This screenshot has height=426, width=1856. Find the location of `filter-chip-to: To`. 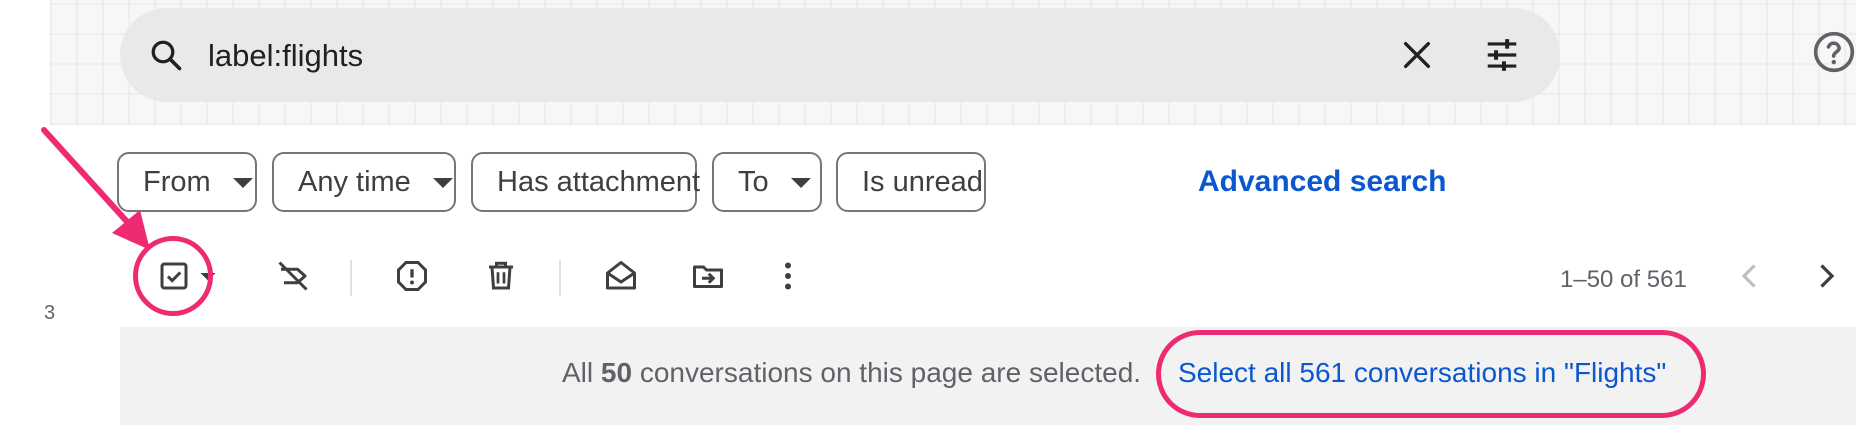

filter-chip-to: To is located at coordinates (767, 182).